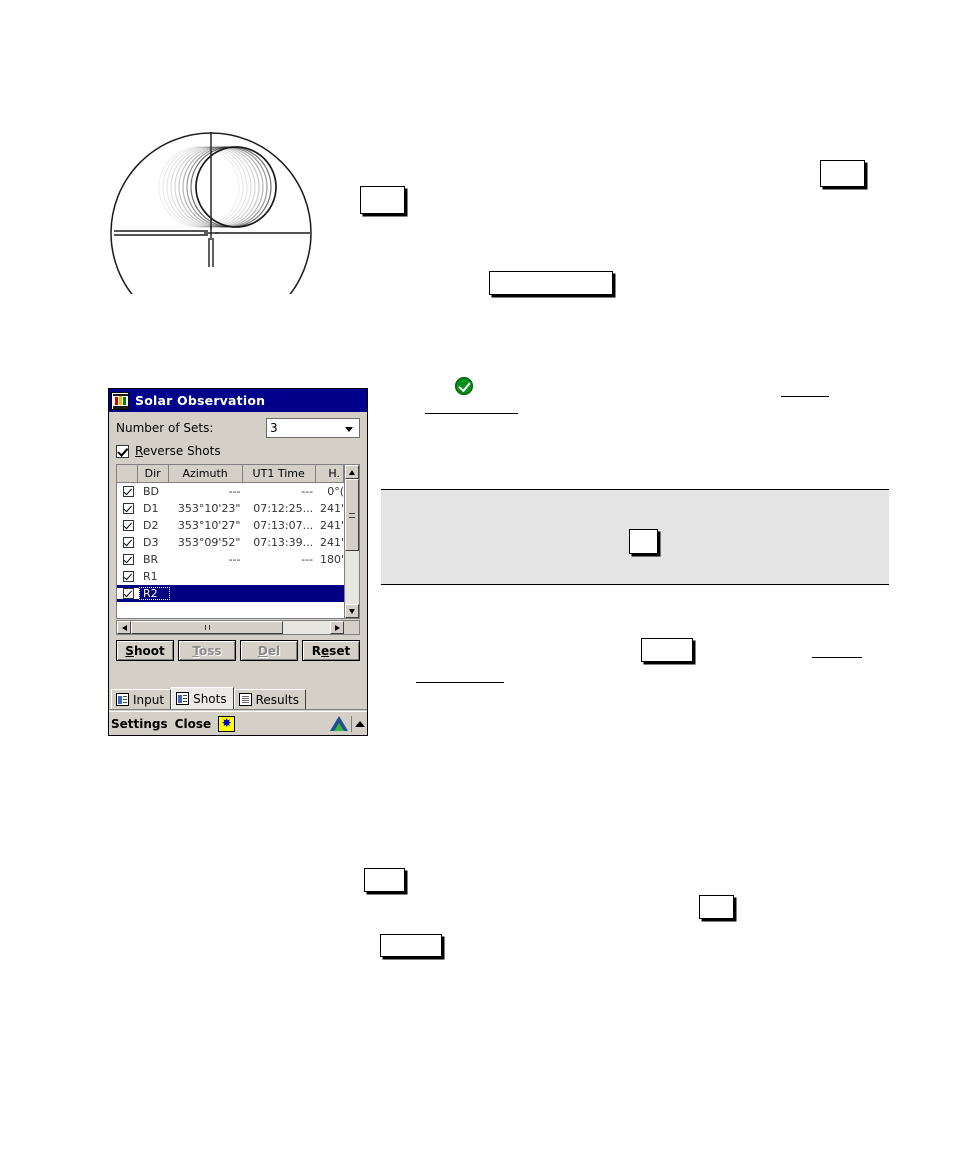 This screenshot has height=1159, width=954. What do you see at coordinates (139, 724) in the screenshot?
I see `settings-menu: Settings` at bounding box center [139, 724].